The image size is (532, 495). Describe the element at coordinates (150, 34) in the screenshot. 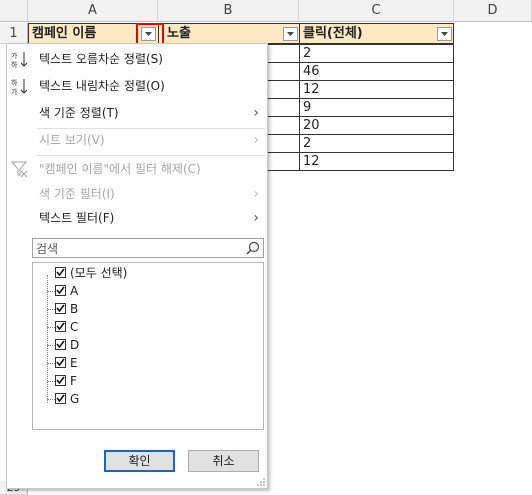

I see `highlight-box` at that location.